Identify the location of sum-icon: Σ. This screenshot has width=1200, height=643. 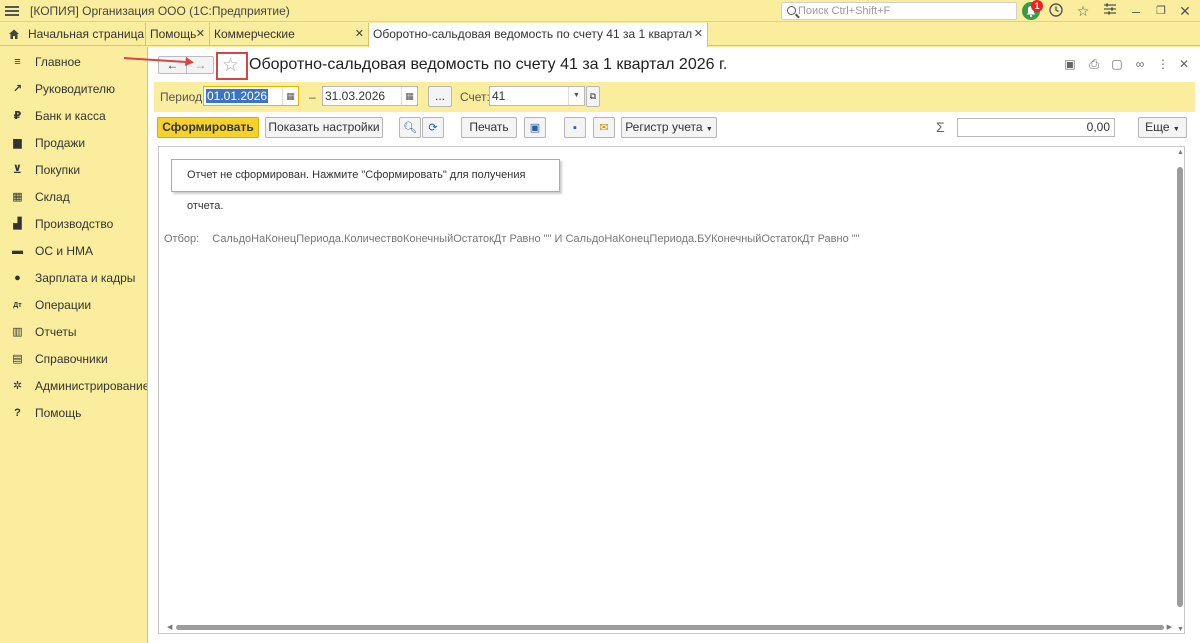
(940, 127).